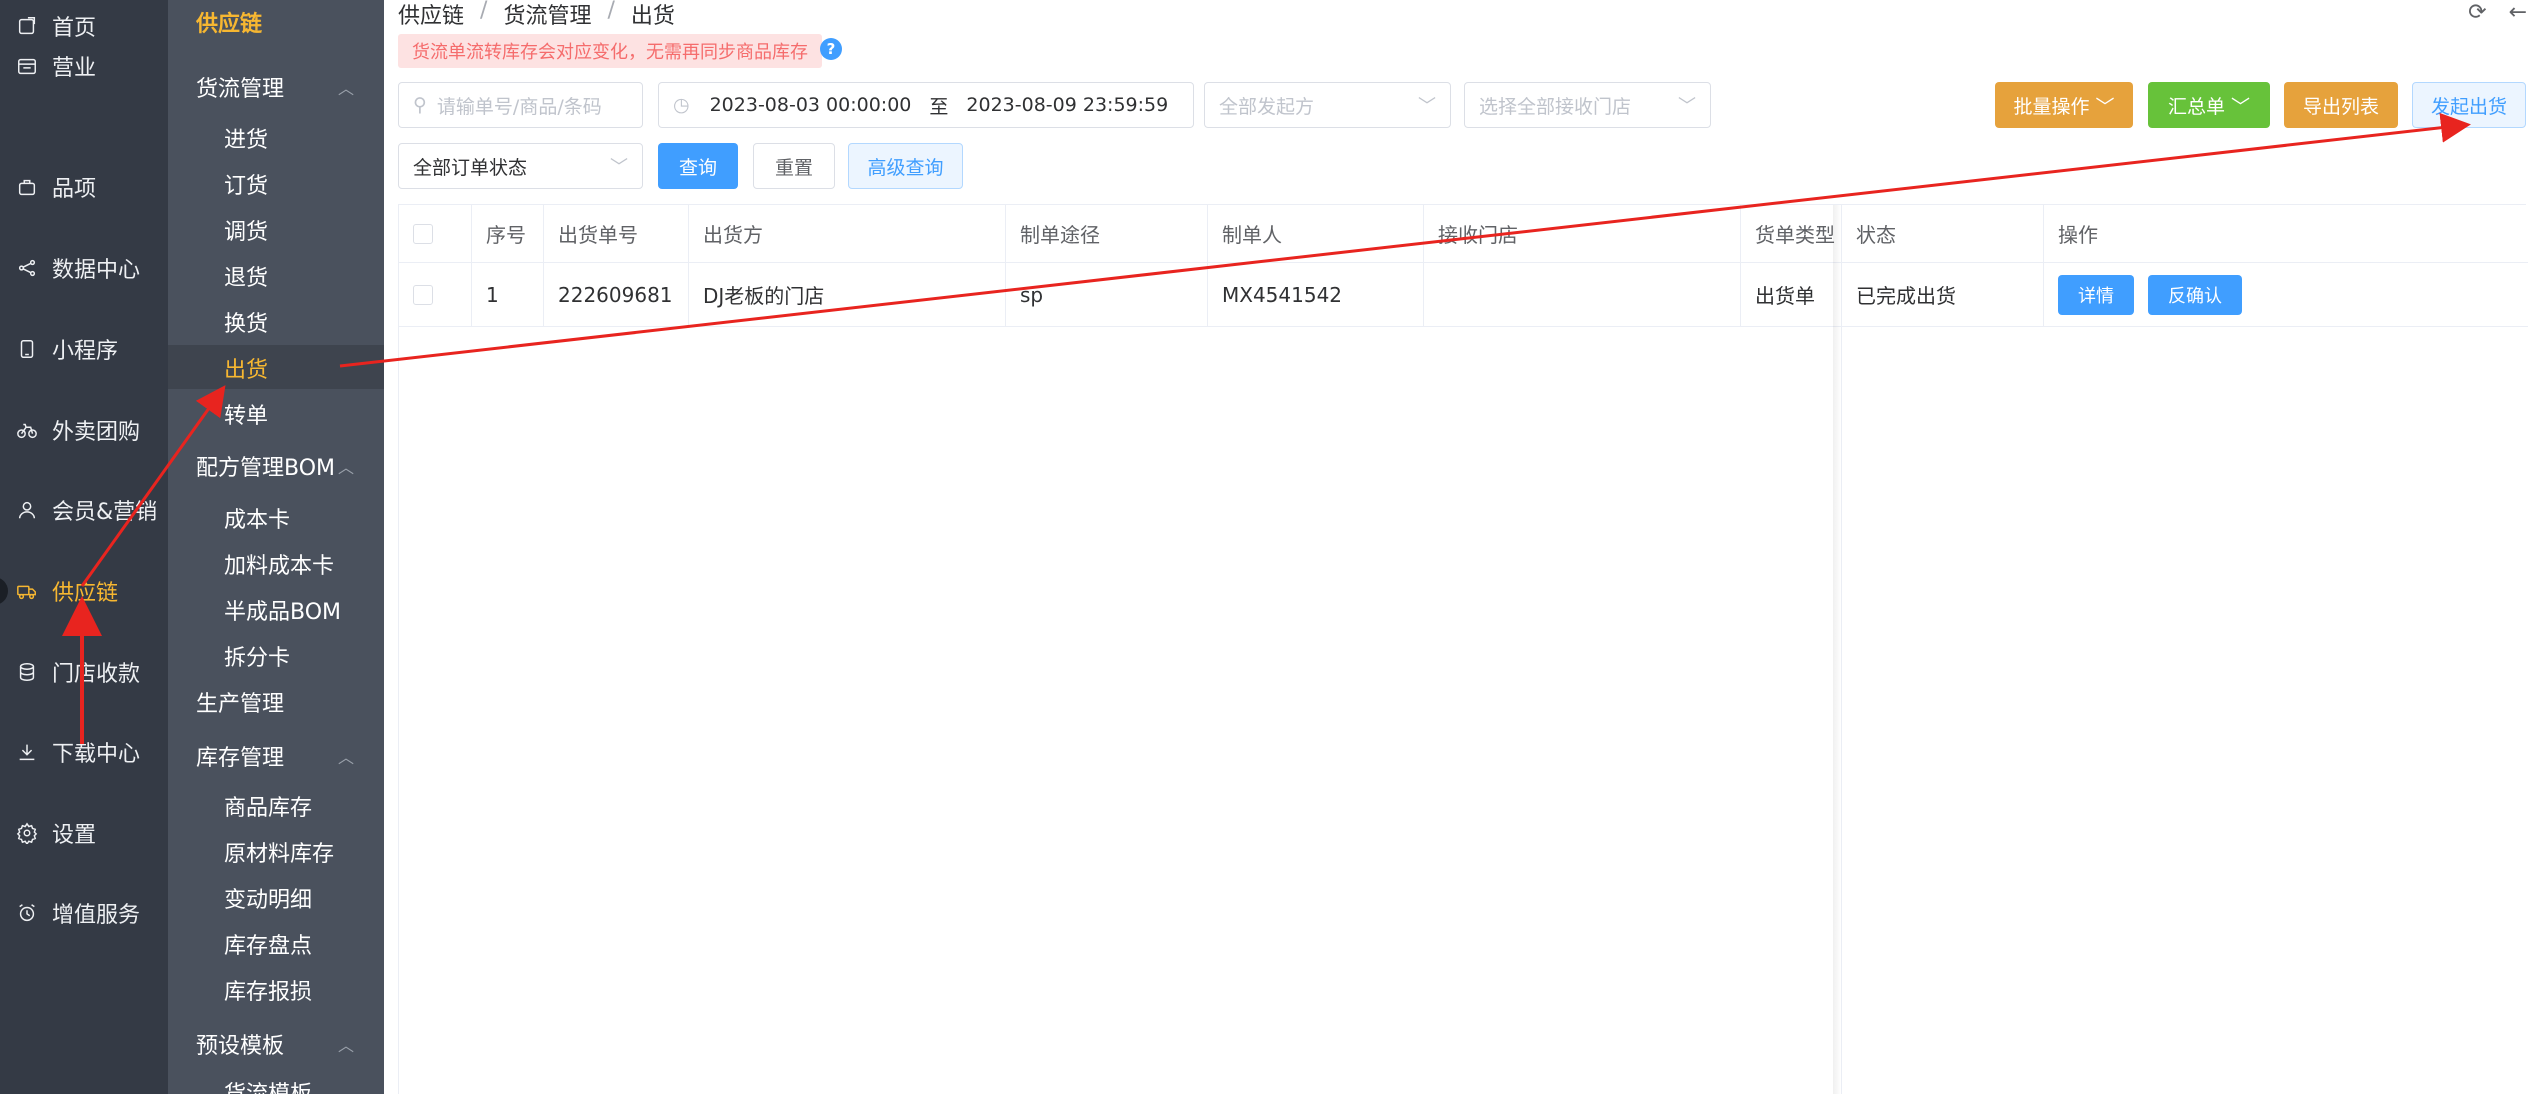 The height and width of the screenshot is (1094, 2541). I want to click on advanced-query-button: 高级查询, so click(905, 166).